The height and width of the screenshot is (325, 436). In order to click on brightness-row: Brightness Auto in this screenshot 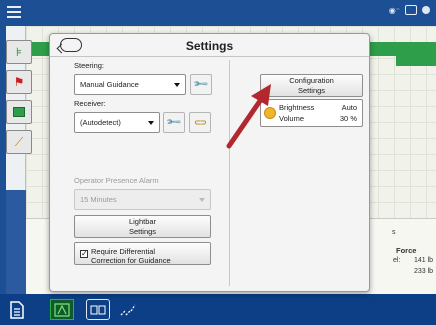, I will do `click(318, 107)`.